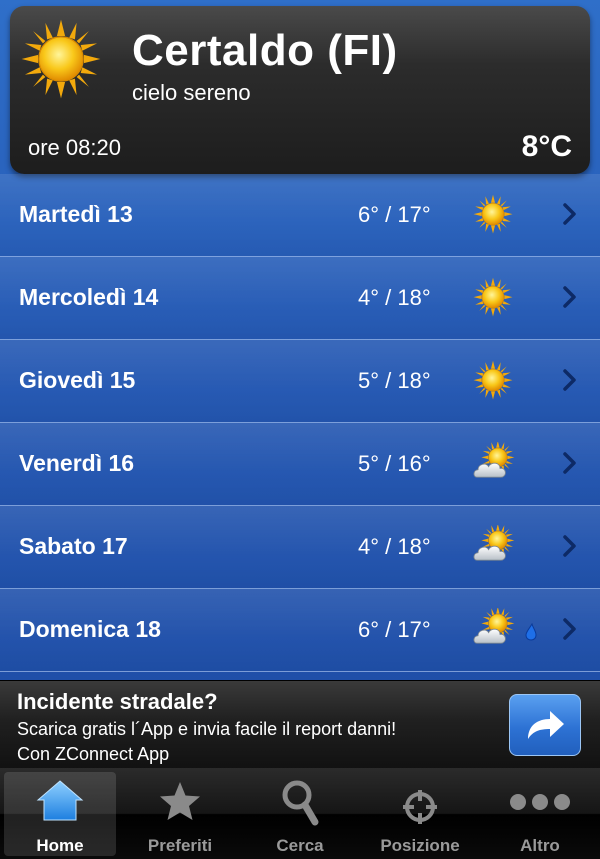 The width and height of the screenshot is (600, 859). What do you see at coordinates (300, 464) in the screenshot?
I see `forecast-row: Venerdì 16 5° / 16°` at bounding box center [300, 464].